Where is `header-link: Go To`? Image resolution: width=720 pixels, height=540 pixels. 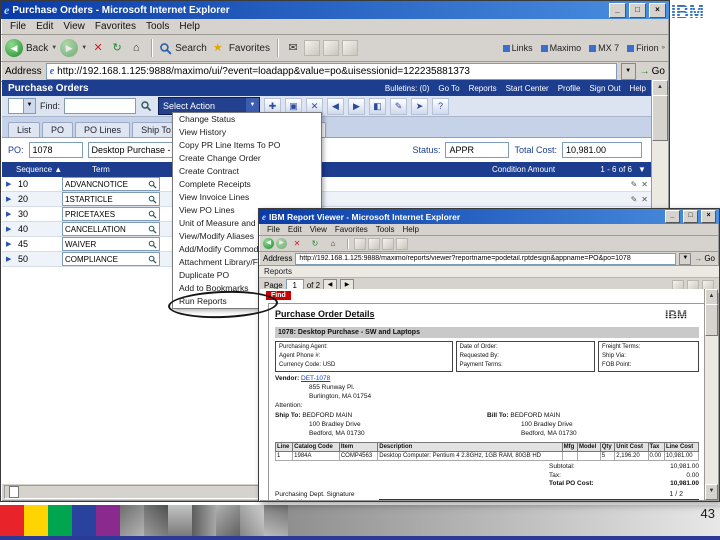
header-link: Go To is located at coordinates (448, 88).